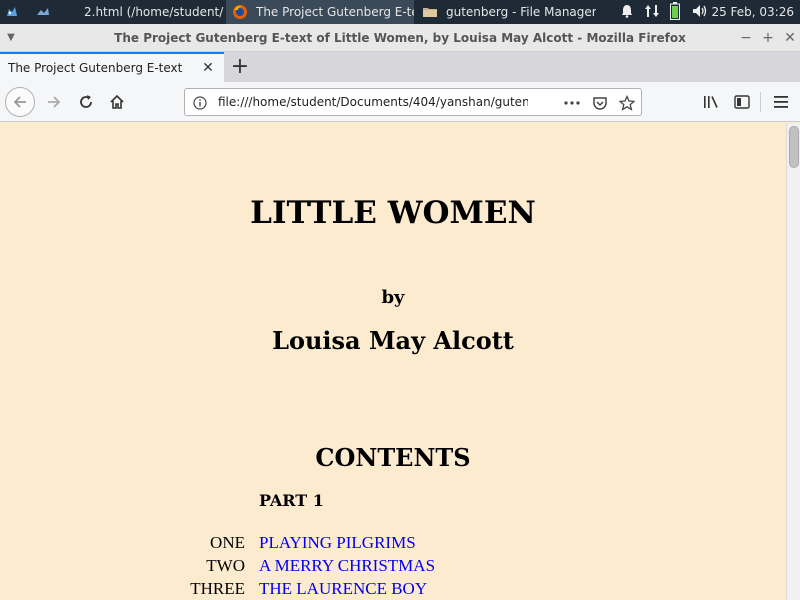 The width and height of the screenshot is (800, 600). I want to click on page-actions-icon, so click(572, 103).